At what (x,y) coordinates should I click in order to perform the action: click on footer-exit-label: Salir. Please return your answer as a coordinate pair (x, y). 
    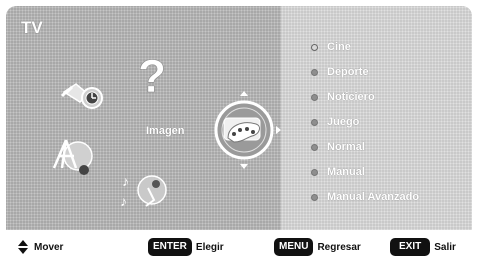
    Looking at the image, I should click on (445, 247).